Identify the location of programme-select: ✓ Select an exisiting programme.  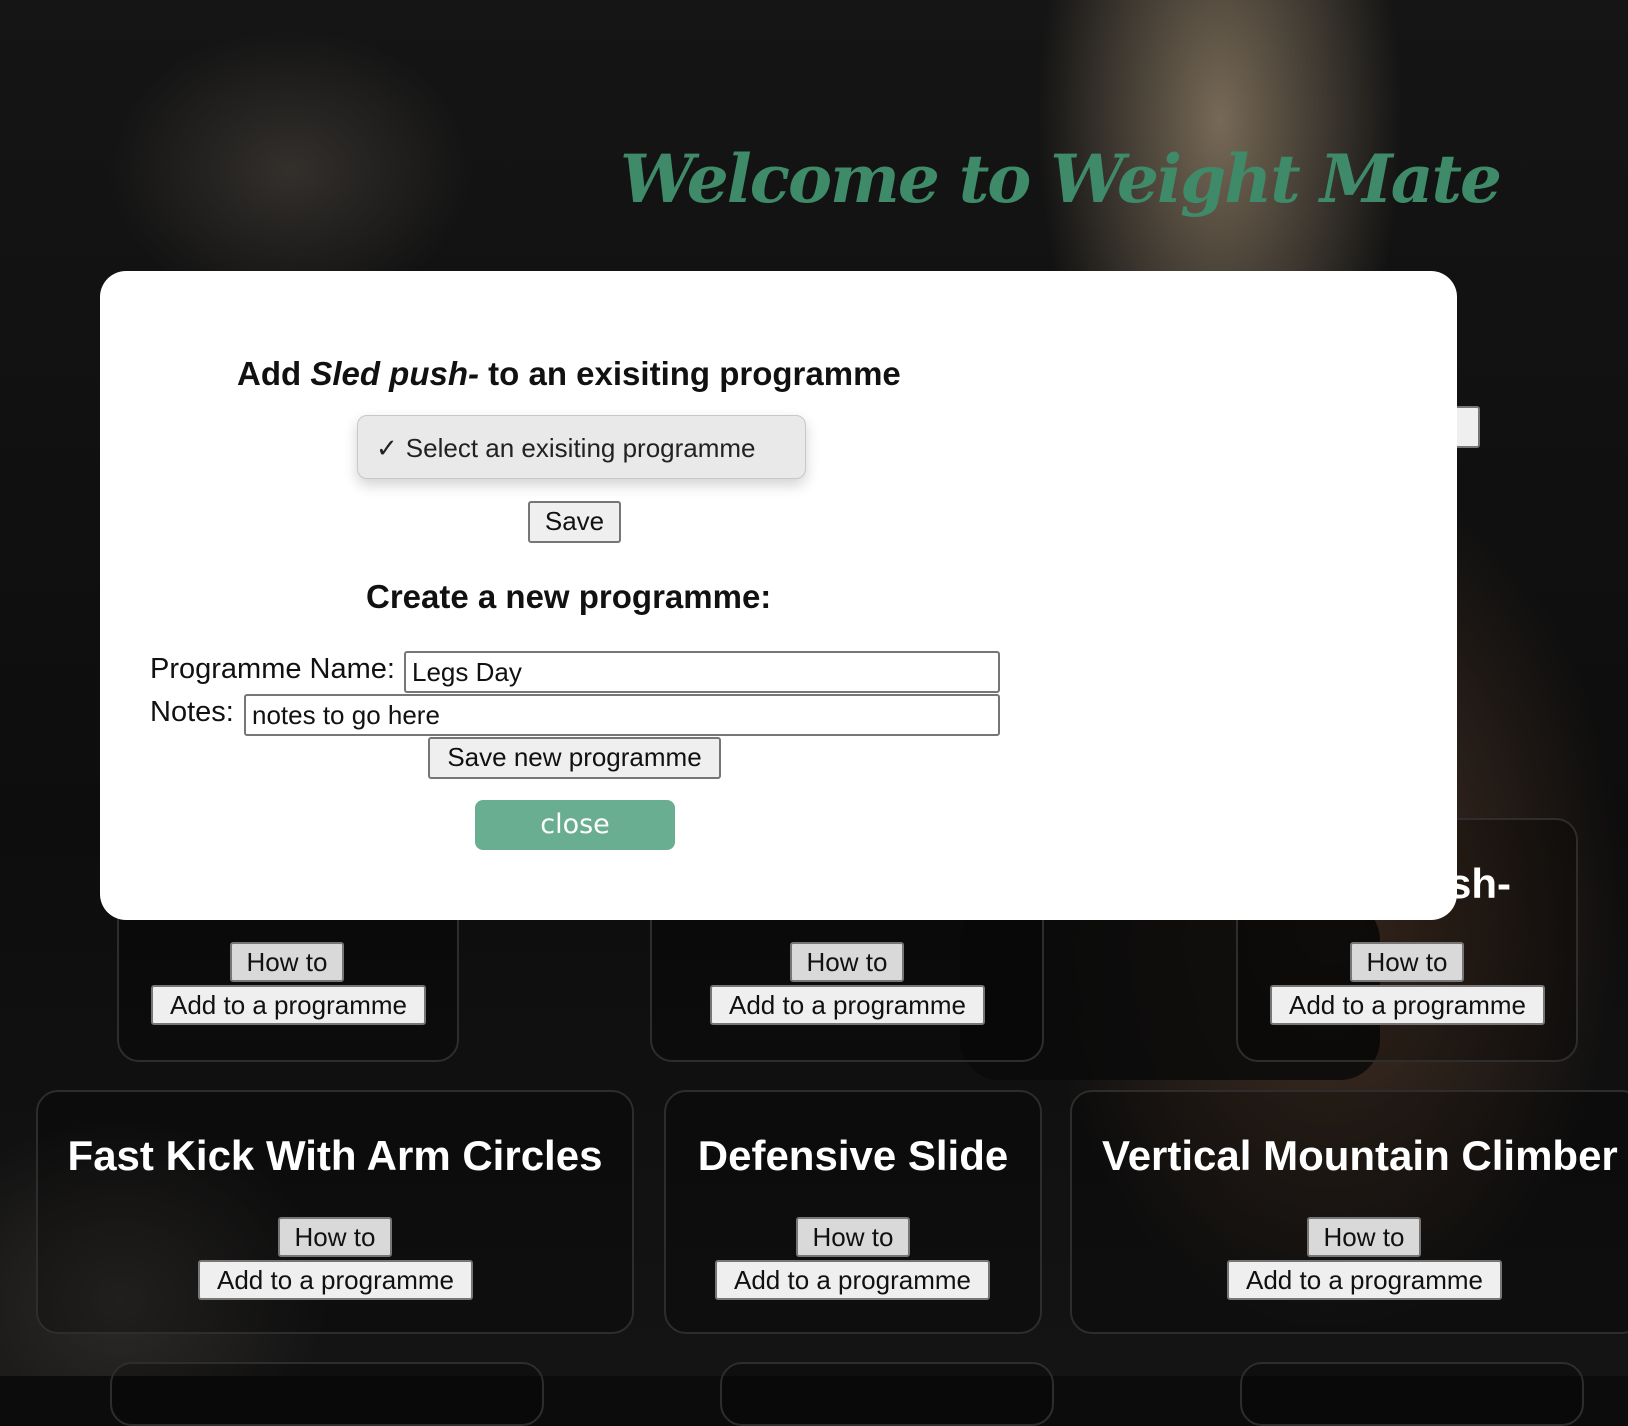
(581, 447).